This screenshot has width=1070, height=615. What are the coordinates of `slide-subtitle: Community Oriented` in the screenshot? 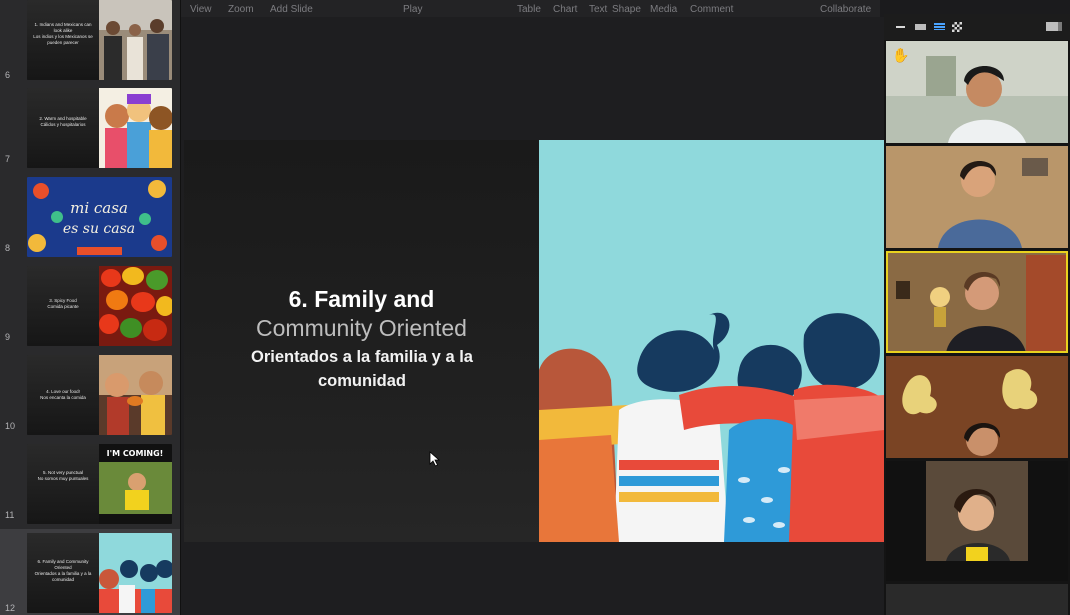 It's located at (361, 328).